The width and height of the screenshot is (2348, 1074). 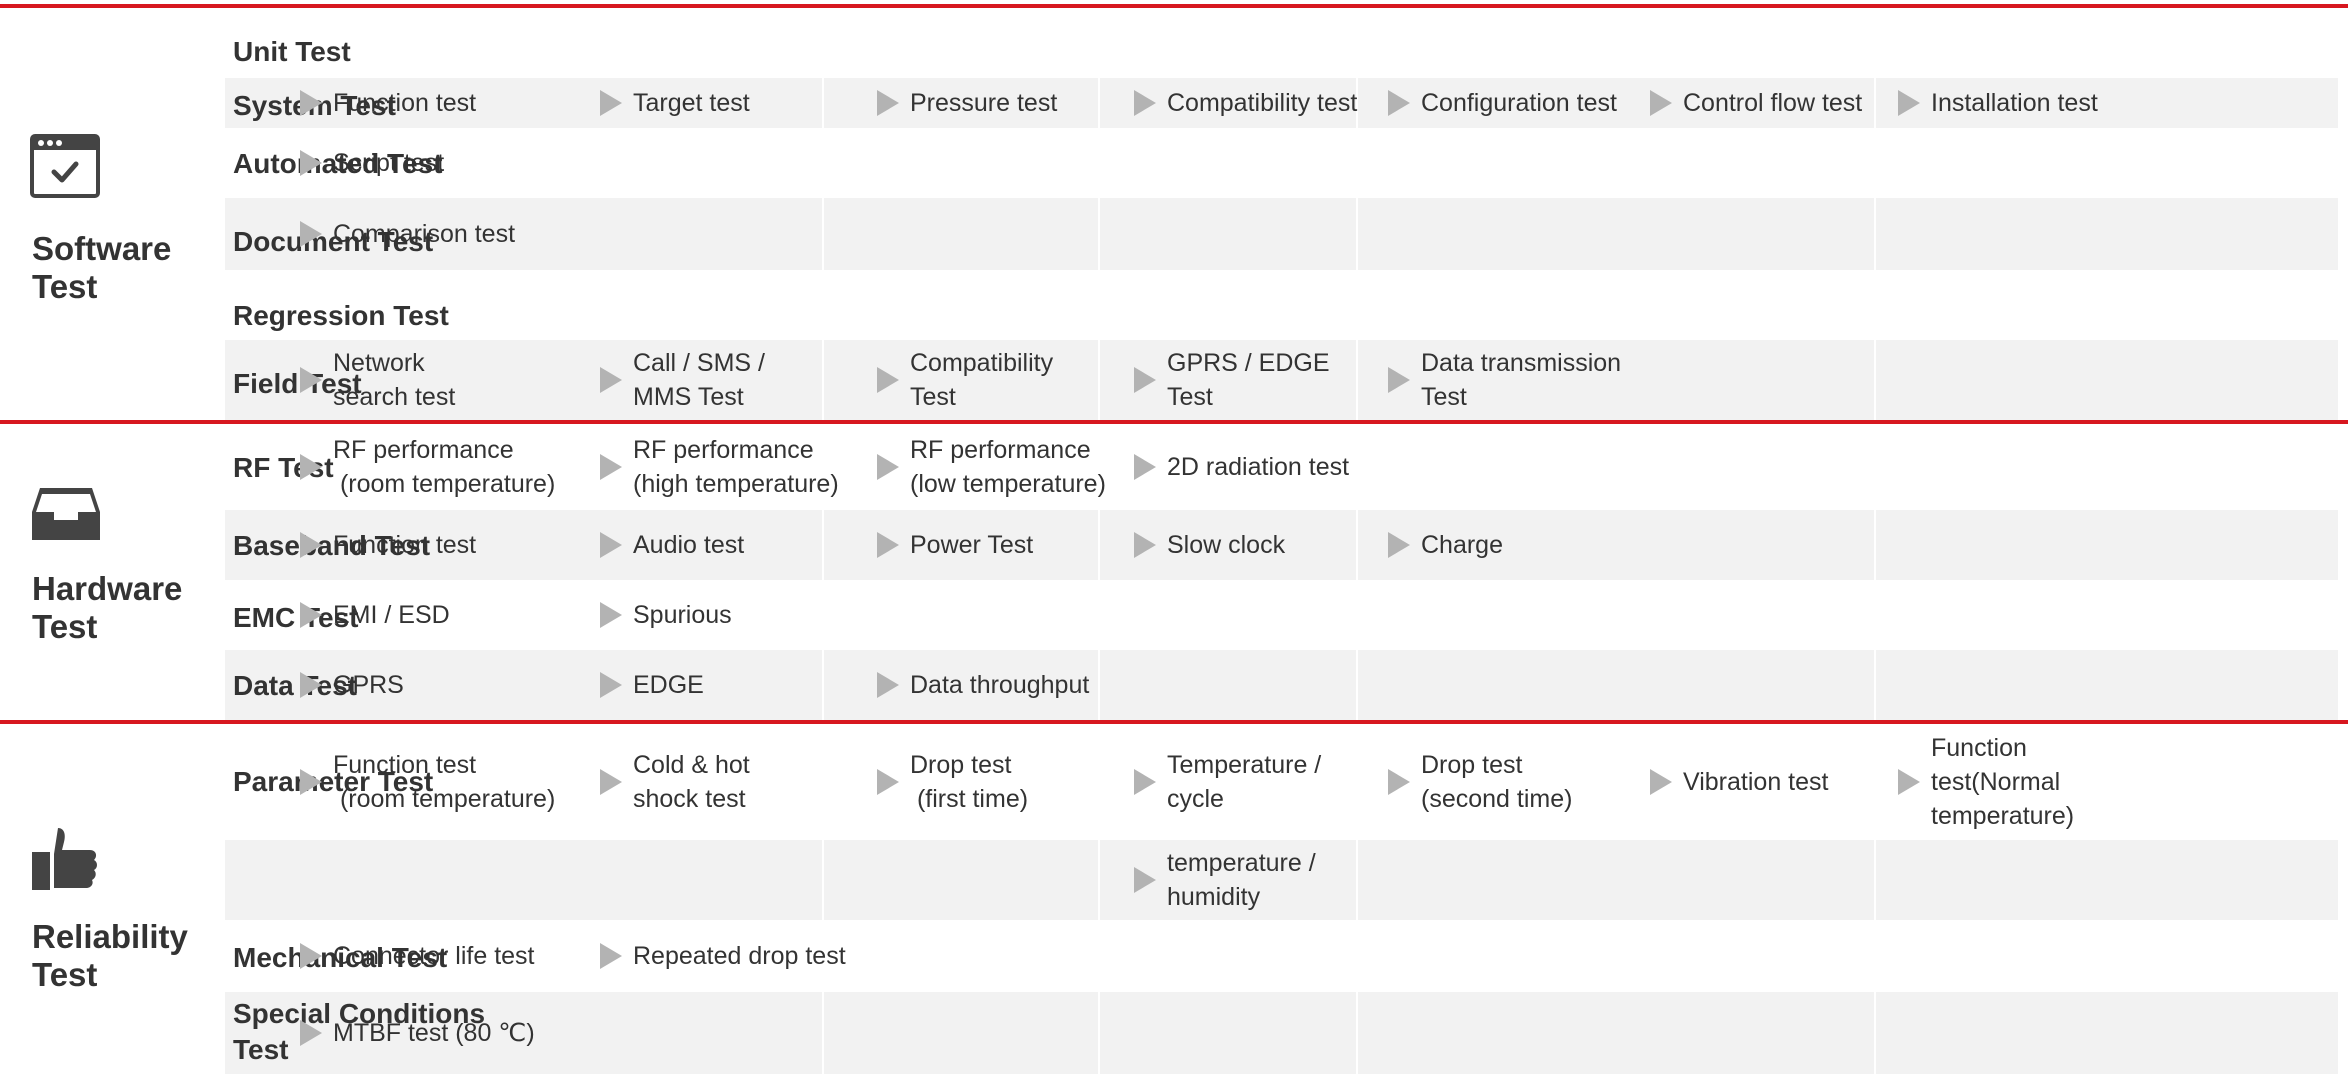 I want to click on test-item-label: Temperature / cycle, so click(x=1244, y=782).